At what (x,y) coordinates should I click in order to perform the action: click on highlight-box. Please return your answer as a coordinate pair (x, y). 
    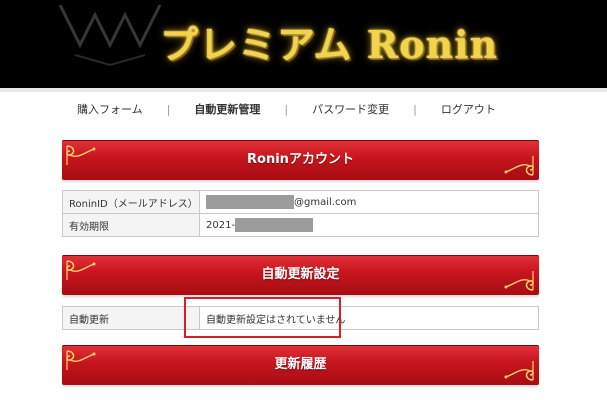
    Looking at the image, I should click on (262, 317).